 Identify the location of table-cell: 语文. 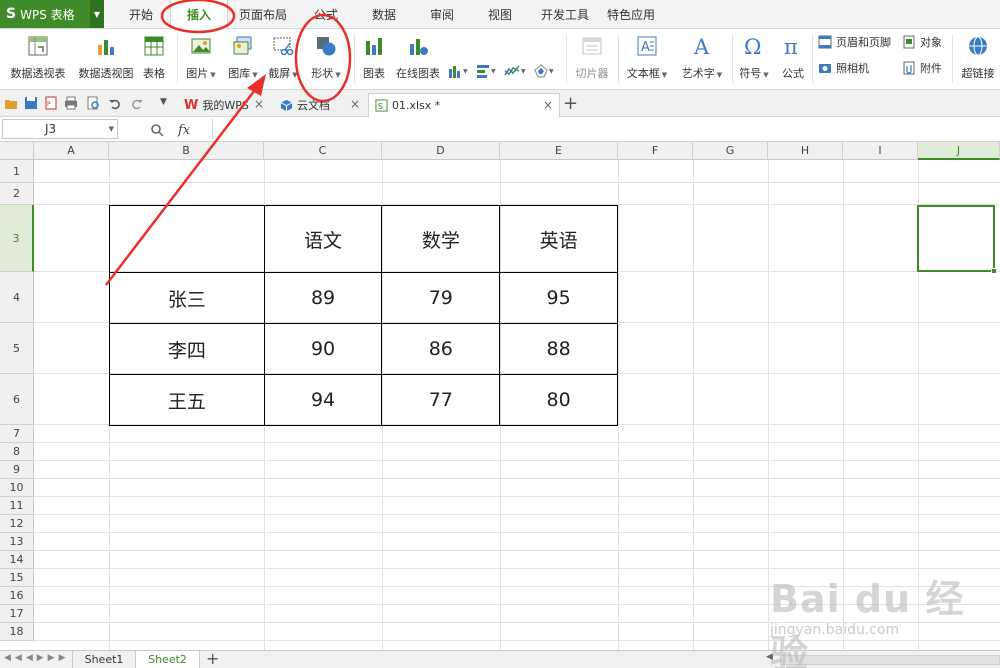
(323, 239).